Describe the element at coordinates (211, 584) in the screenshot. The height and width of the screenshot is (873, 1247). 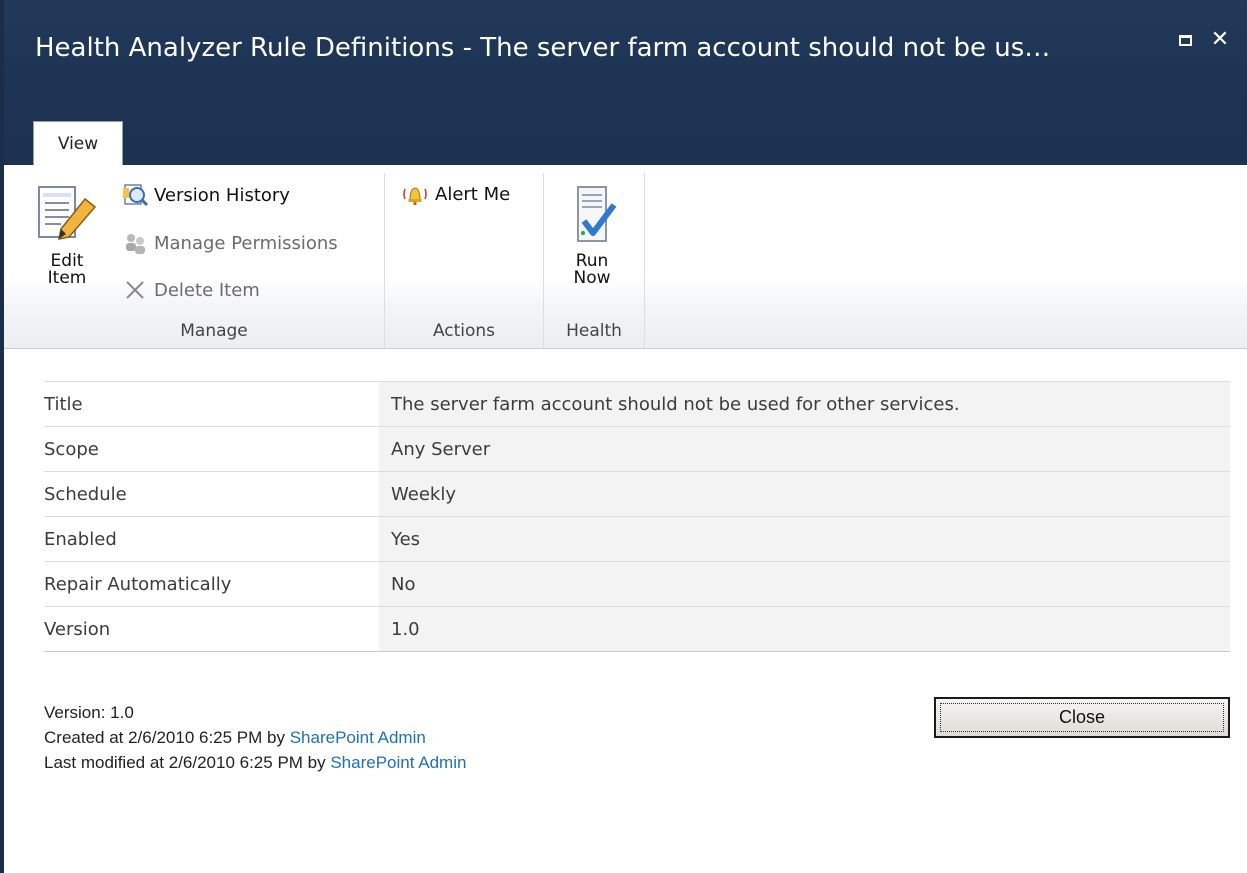
I see `property-label: Repair Automatically` at that location.